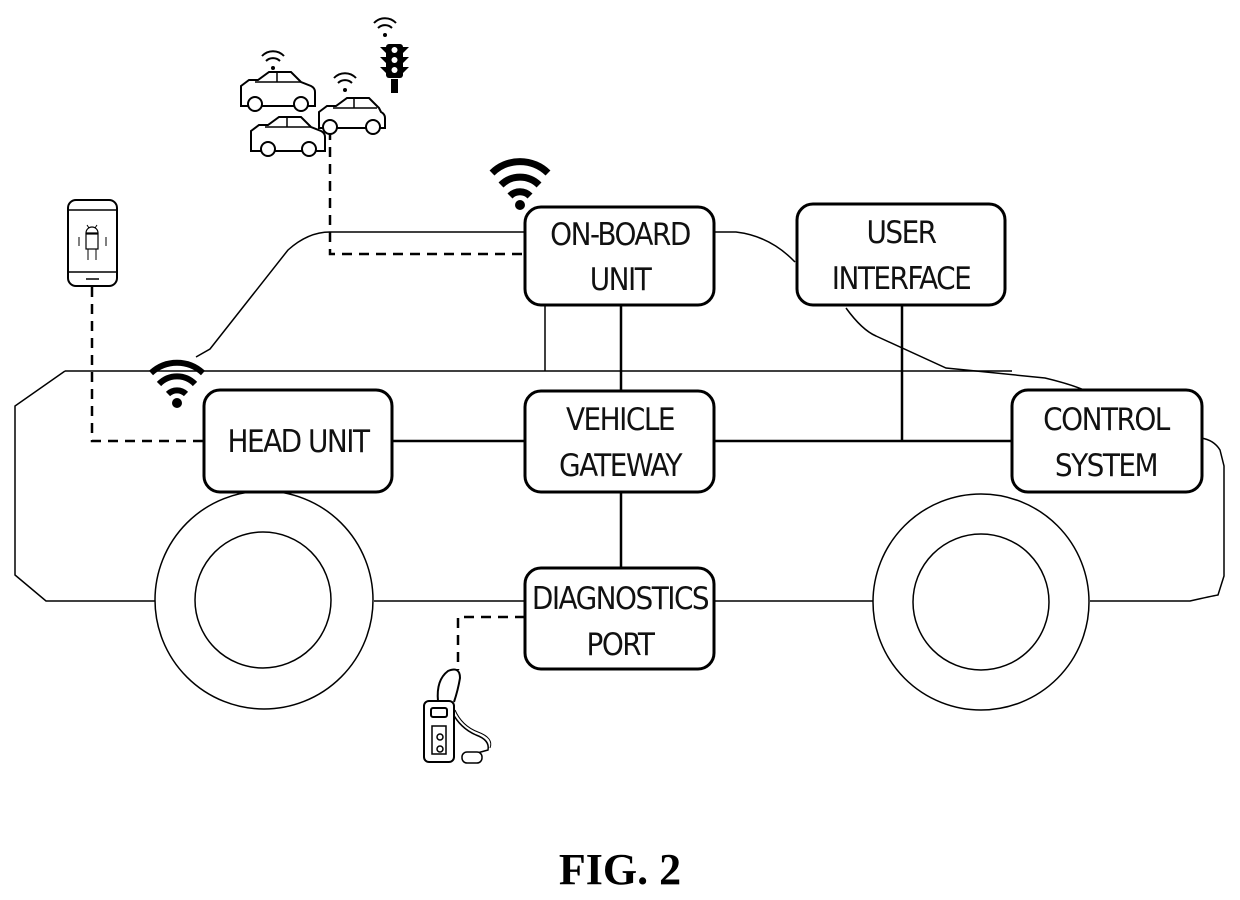  Describe the element at coordinates (490, 642) in the screenshot. I see `link-scanner-to-diag-port` at that location.